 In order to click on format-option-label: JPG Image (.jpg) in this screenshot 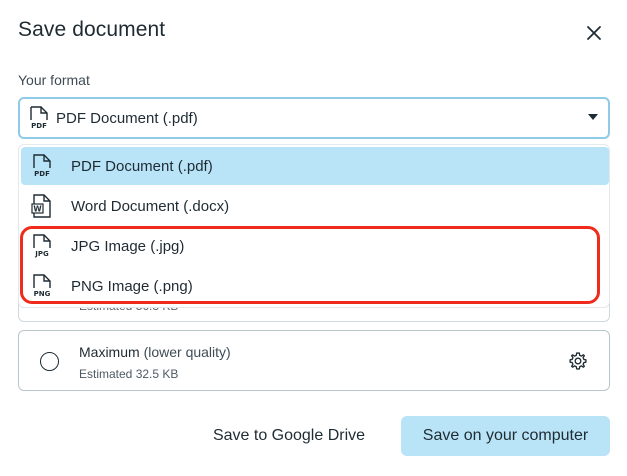, I will do `click(128, 246)`.